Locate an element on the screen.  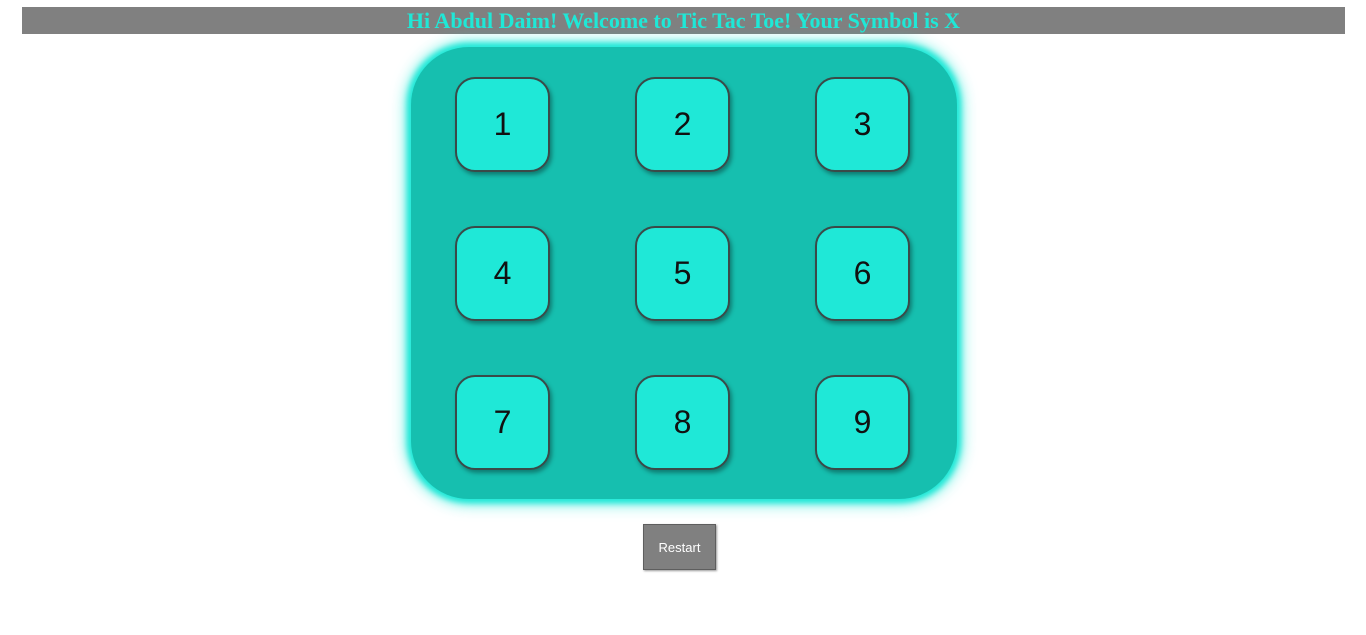
board-cell-7: 7 is located at coordinates (502, 422).